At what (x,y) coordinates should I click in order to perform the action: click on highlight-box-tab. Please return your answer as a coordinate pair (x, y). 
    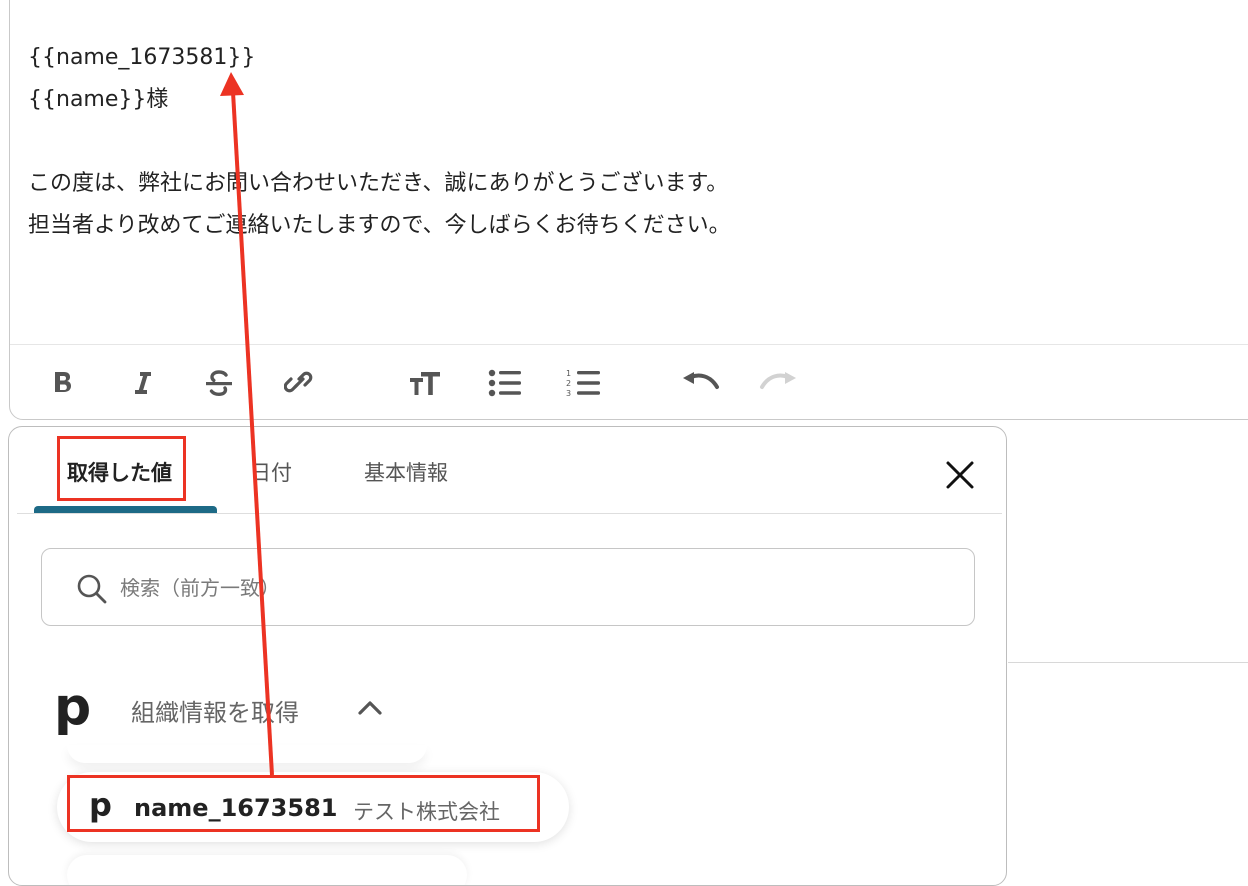
    Looking at the image, I should click on (121, 468).